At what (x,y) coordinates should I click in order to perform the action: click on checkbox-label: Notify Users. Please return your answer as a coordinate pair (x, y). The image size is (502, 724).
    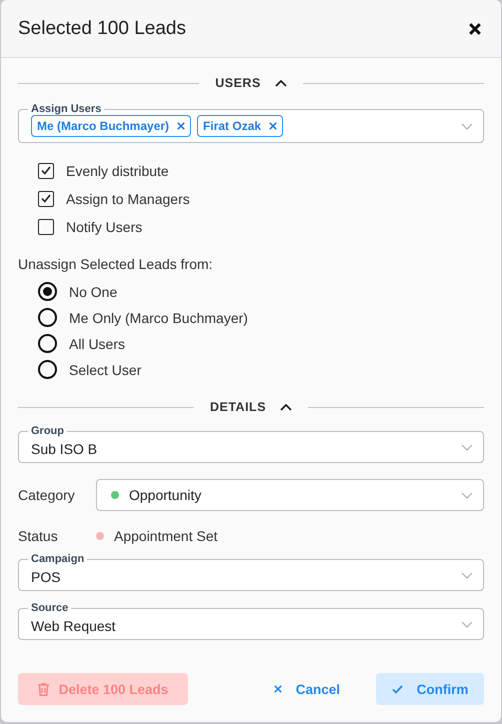
    Looking at the image, I should click on (104, 226).